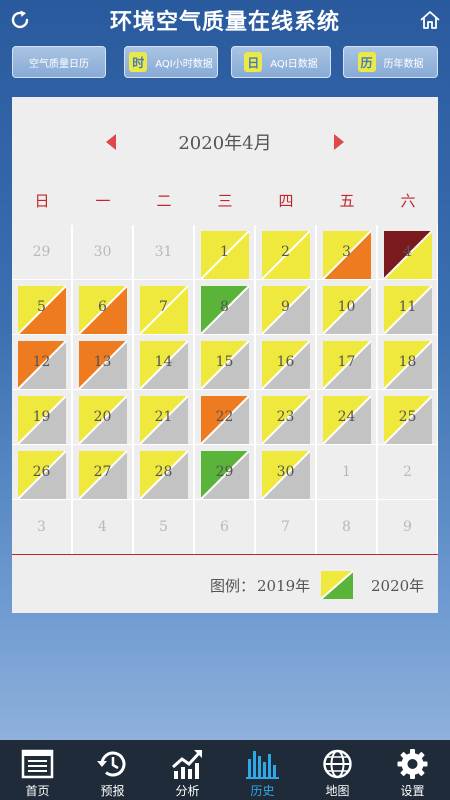  I want to click on history-clock-icon, so click(111, 764).